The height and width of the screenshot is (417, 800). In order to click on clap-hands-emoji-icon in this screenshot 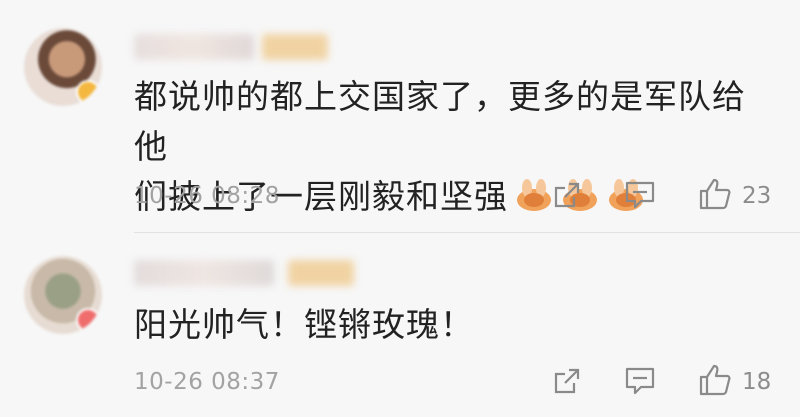, I will do `click(534, 195)`.